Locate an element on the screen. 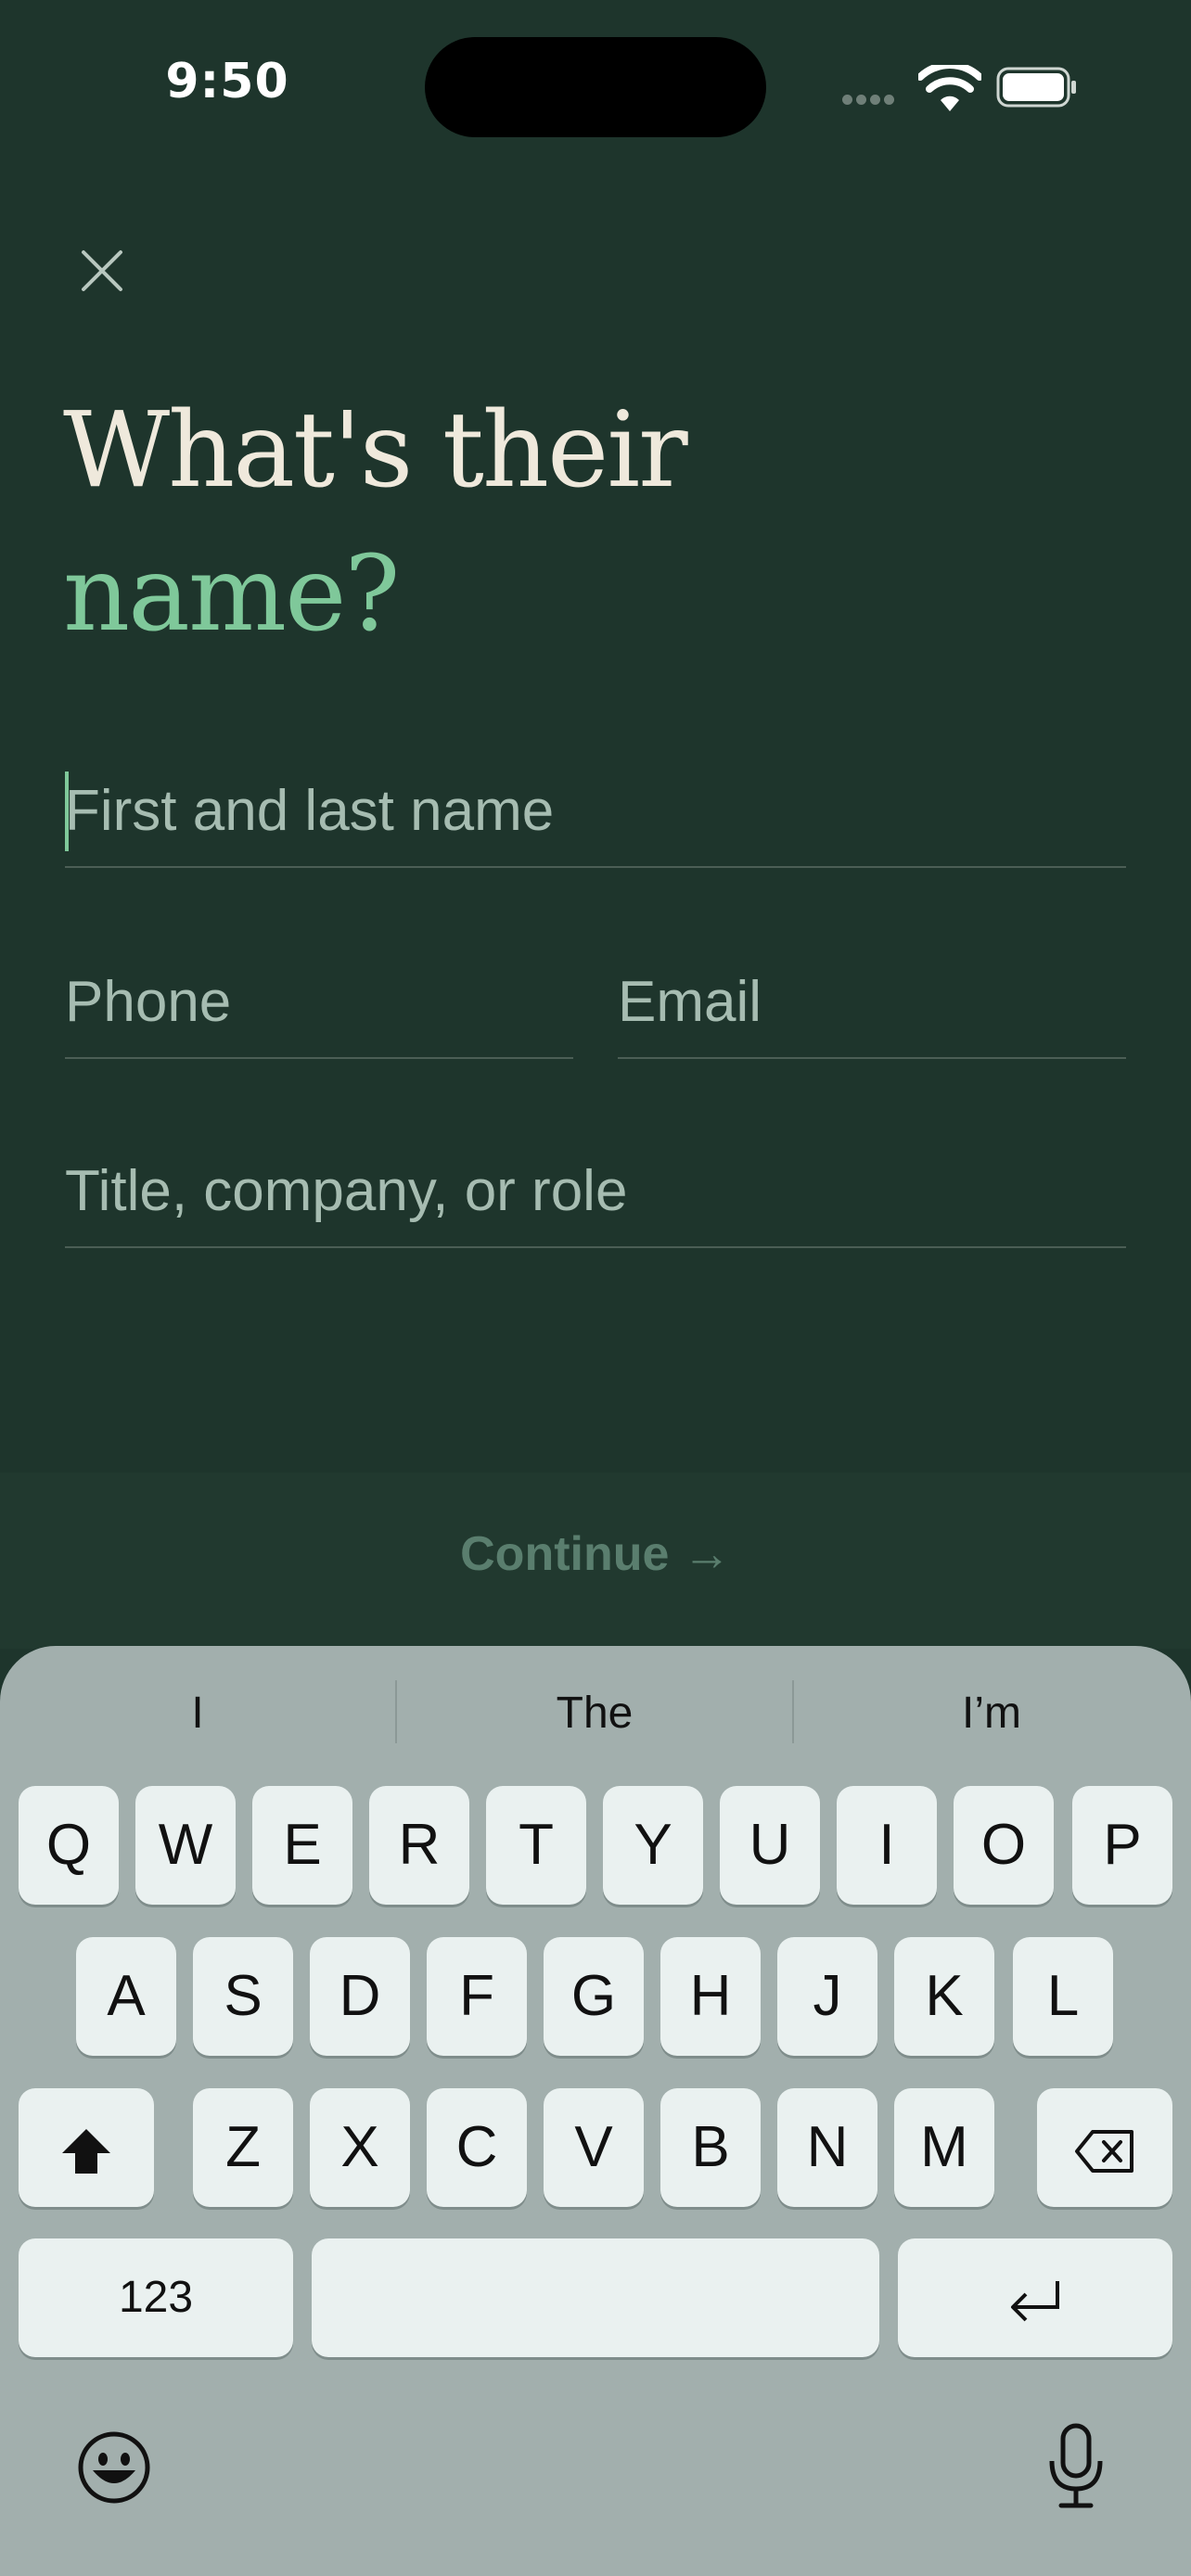 The height and width of the screenshot is (2576, 1191). key-h: H is located at coordinates (710, 1996).